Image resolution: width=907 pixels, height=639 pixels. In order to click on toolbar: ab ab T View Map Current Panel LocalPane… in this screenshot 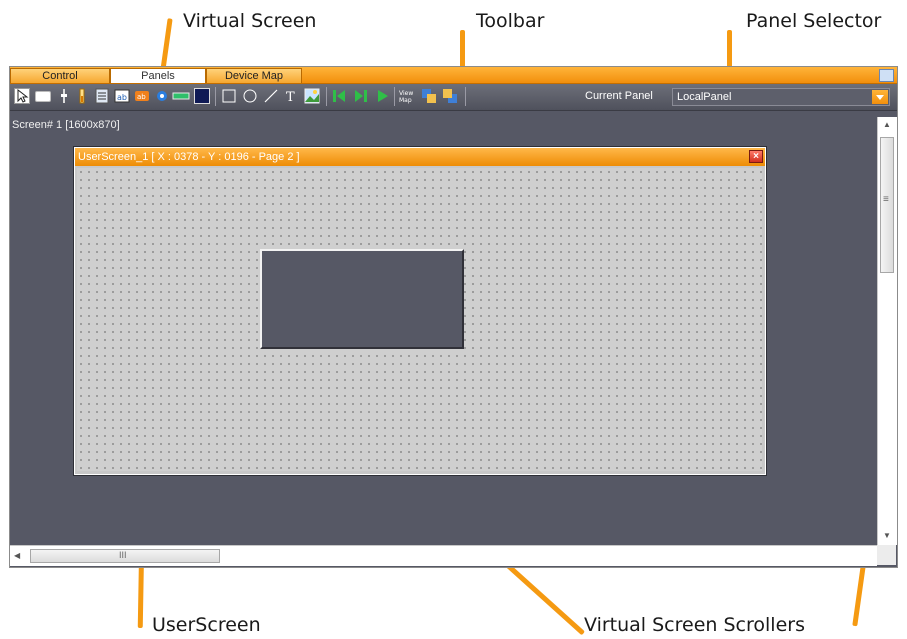, I will do `click(453, 97)`.